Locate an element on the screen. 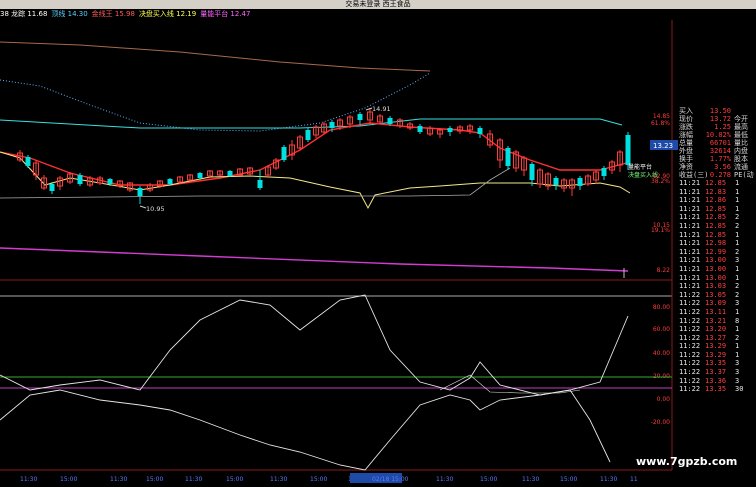 This screenshot has width=756, height=487. window-title: 交易未登录 西王食品 is located at coordinates (378, 4).